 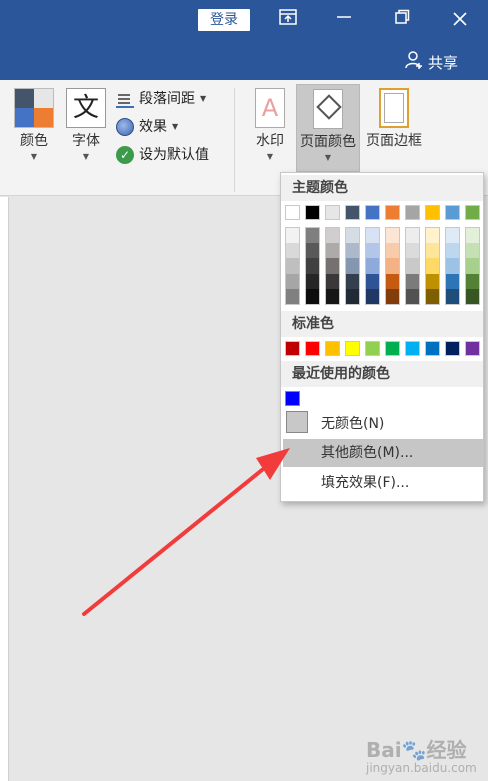 What do you see at coordinates (270, 141) in the screenshot?
I see `watermark-label: 水印` at bounding box center [270, 141].